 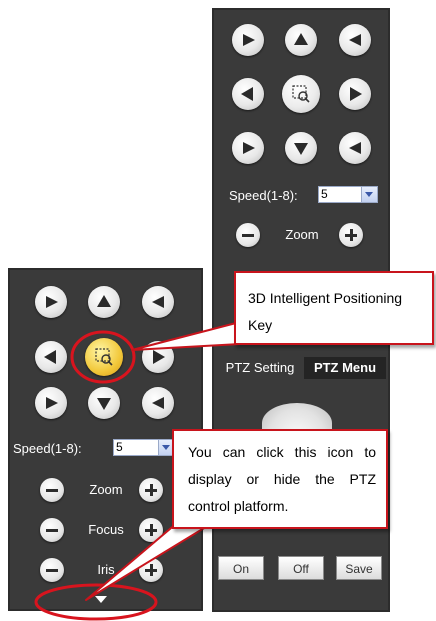 I want to click on save-button: Save, so click(x=359, y=568).